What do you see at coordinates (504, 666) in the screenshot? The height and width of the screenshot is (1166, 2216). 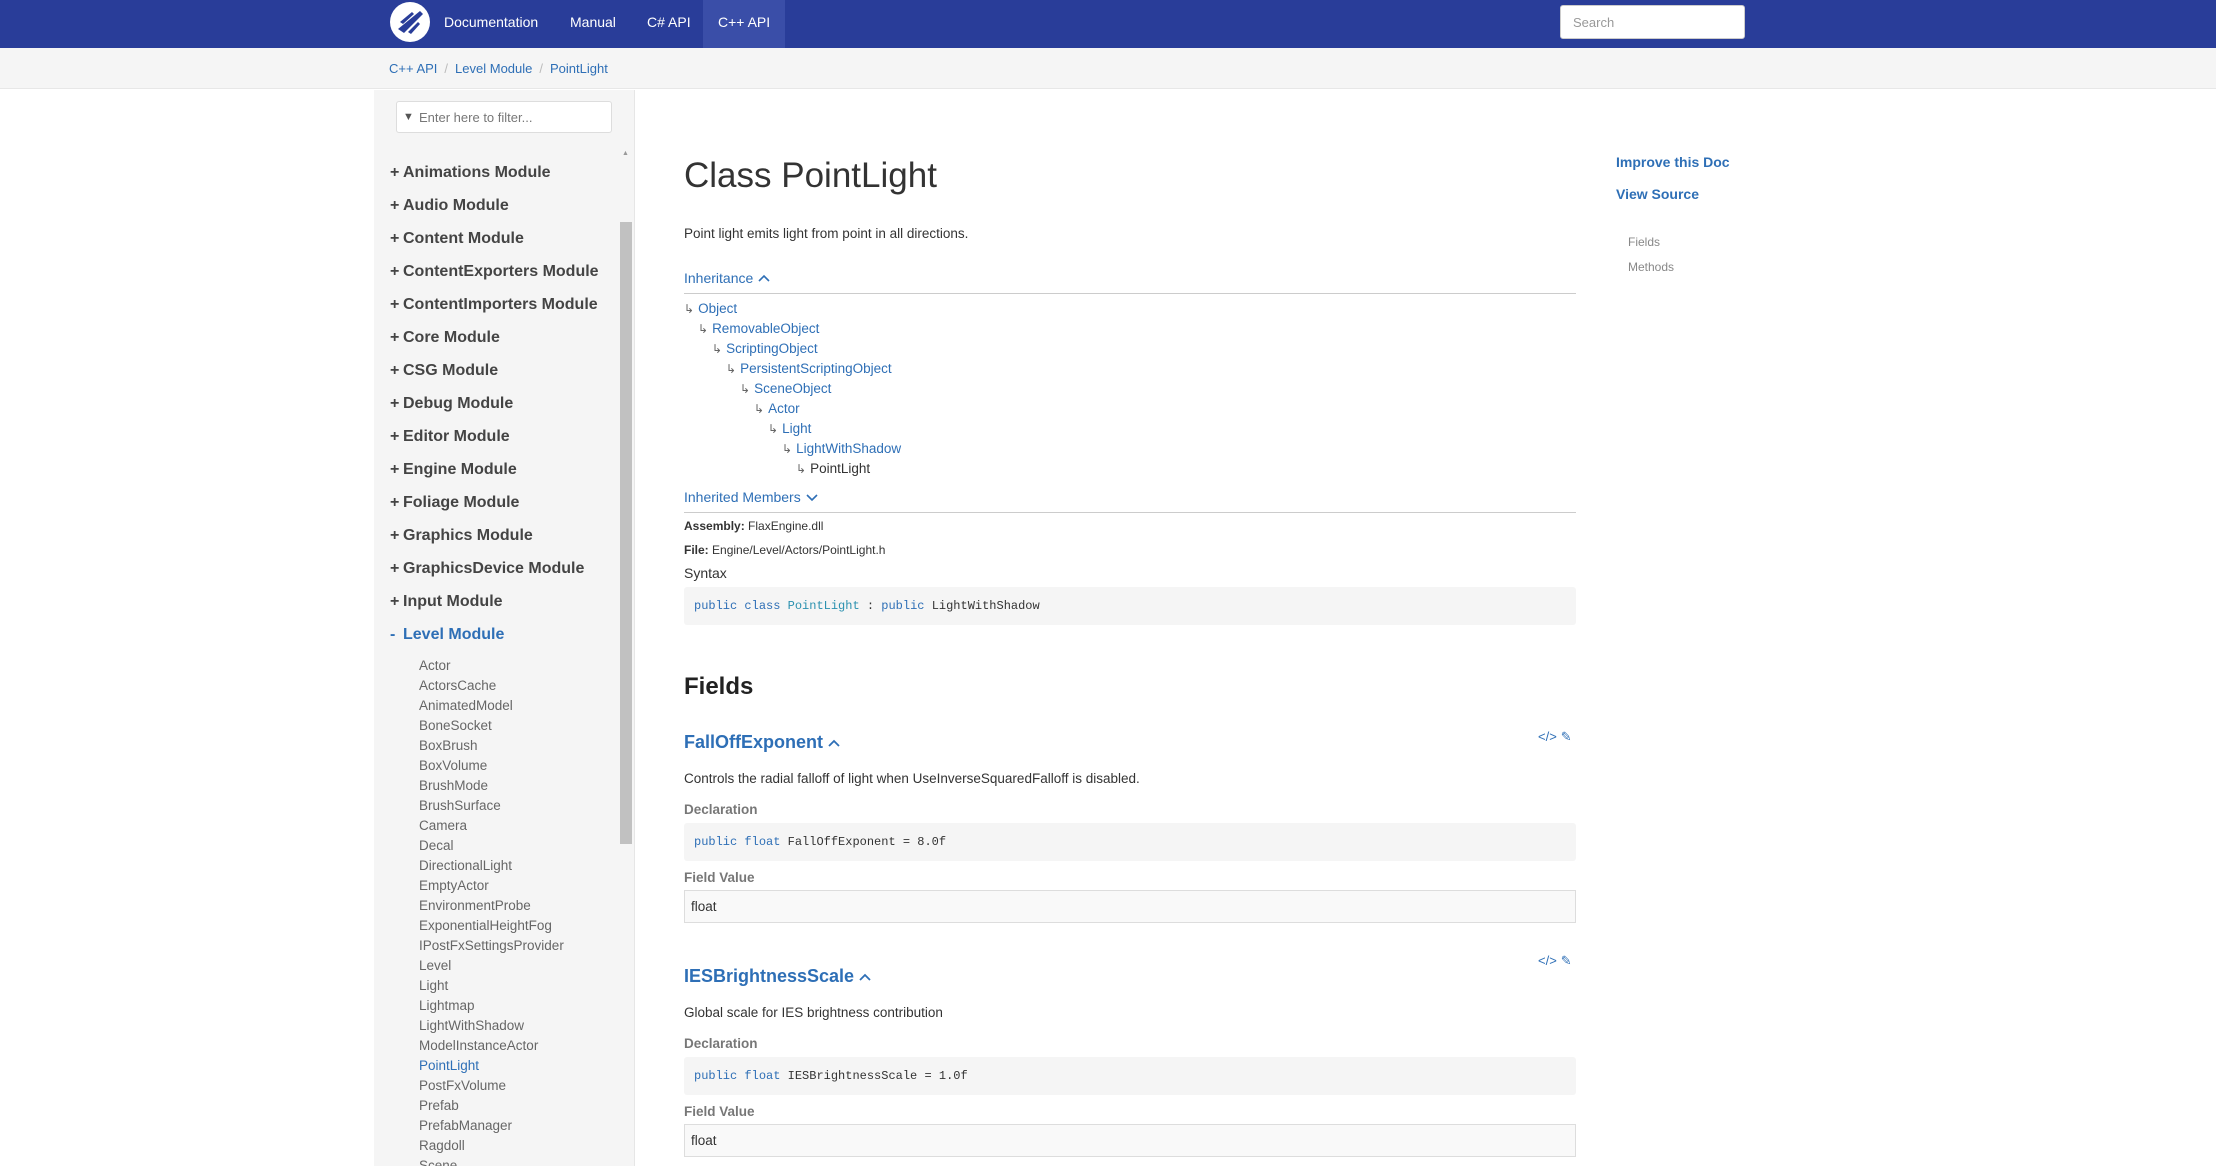 I see `toc-item: Actor` at bounding box center [504, 666].